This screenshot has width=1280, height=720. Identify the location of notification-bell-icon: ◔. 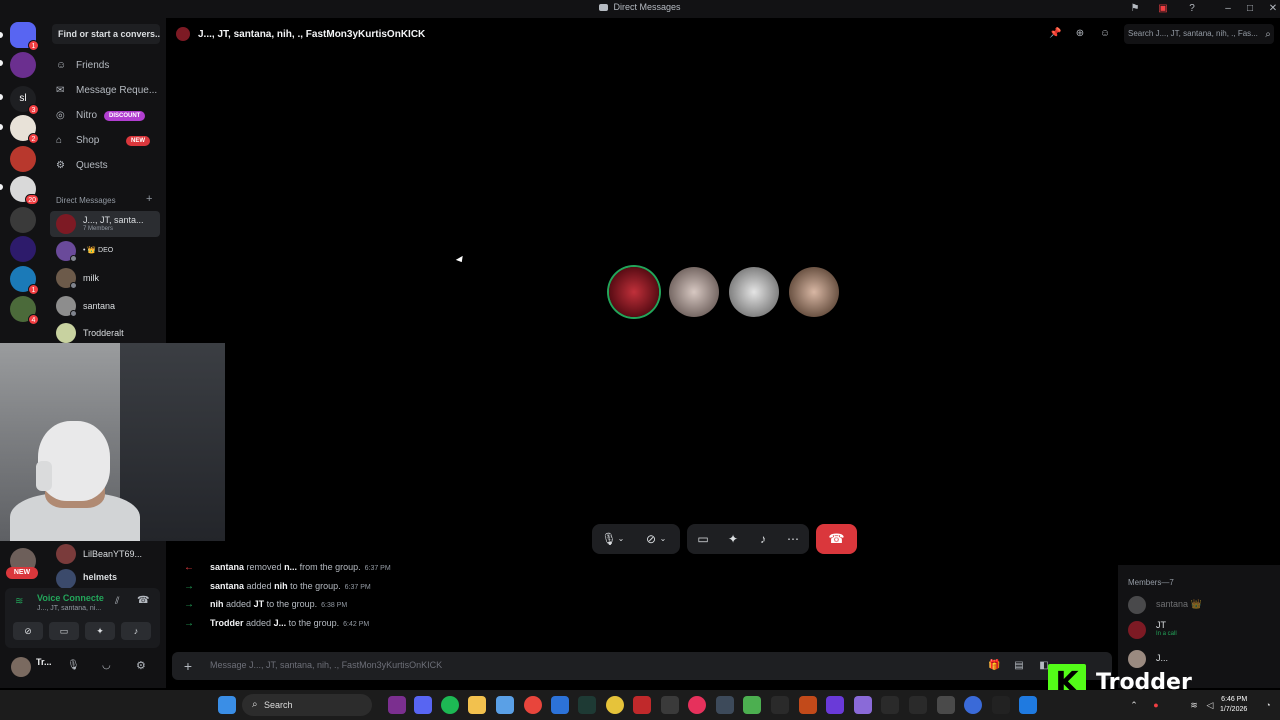
(1268, 705).